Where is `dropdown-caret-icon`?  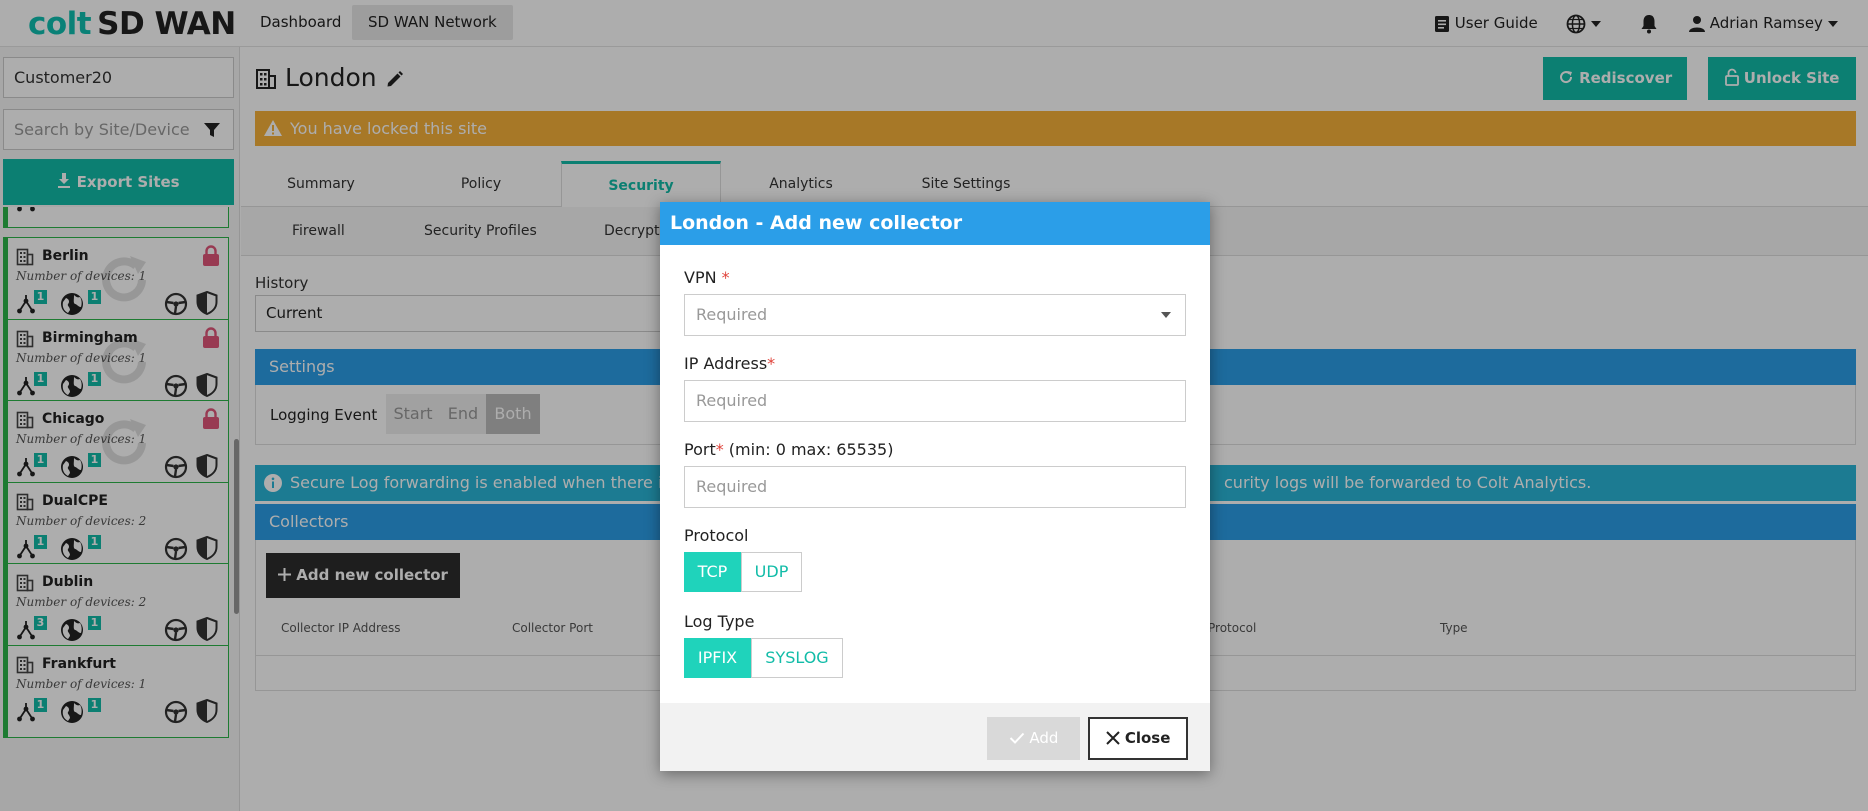 dropdown-caret-icon is located at coordinates (1166, 315).